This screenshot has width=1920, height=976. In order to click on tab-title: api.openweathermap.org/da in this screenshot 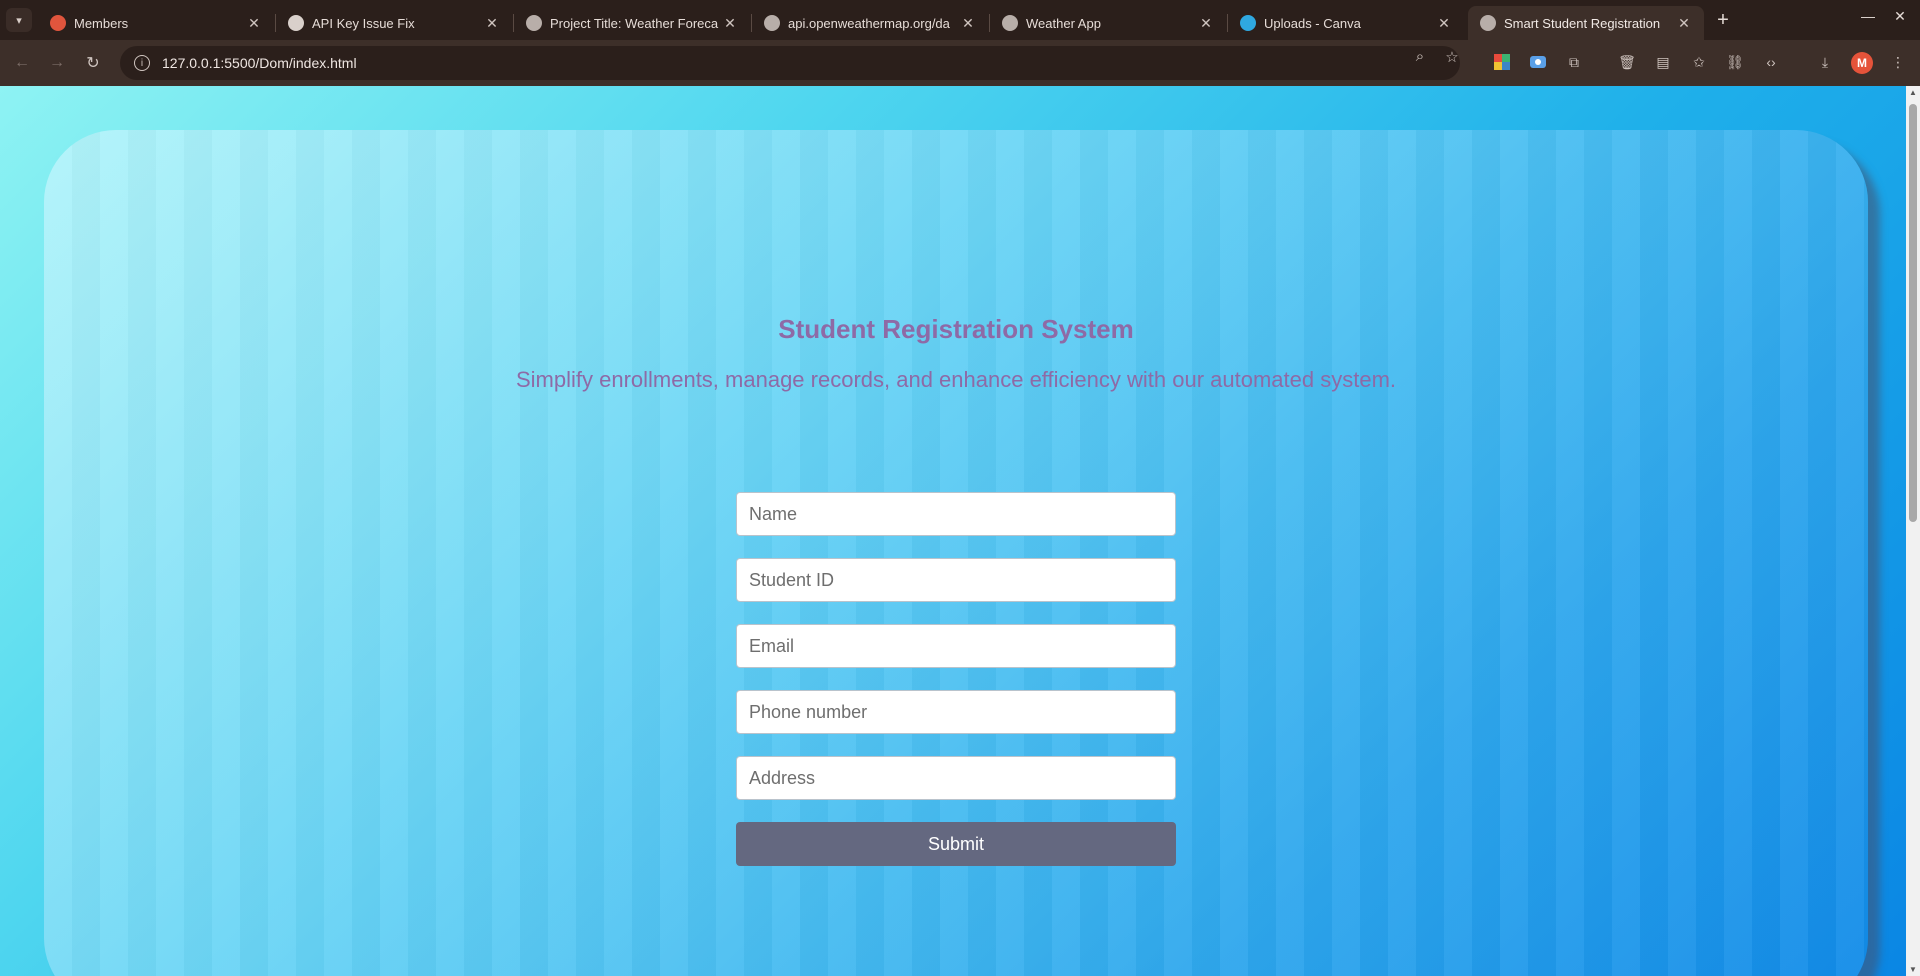, I will do `click(869, 23)`.